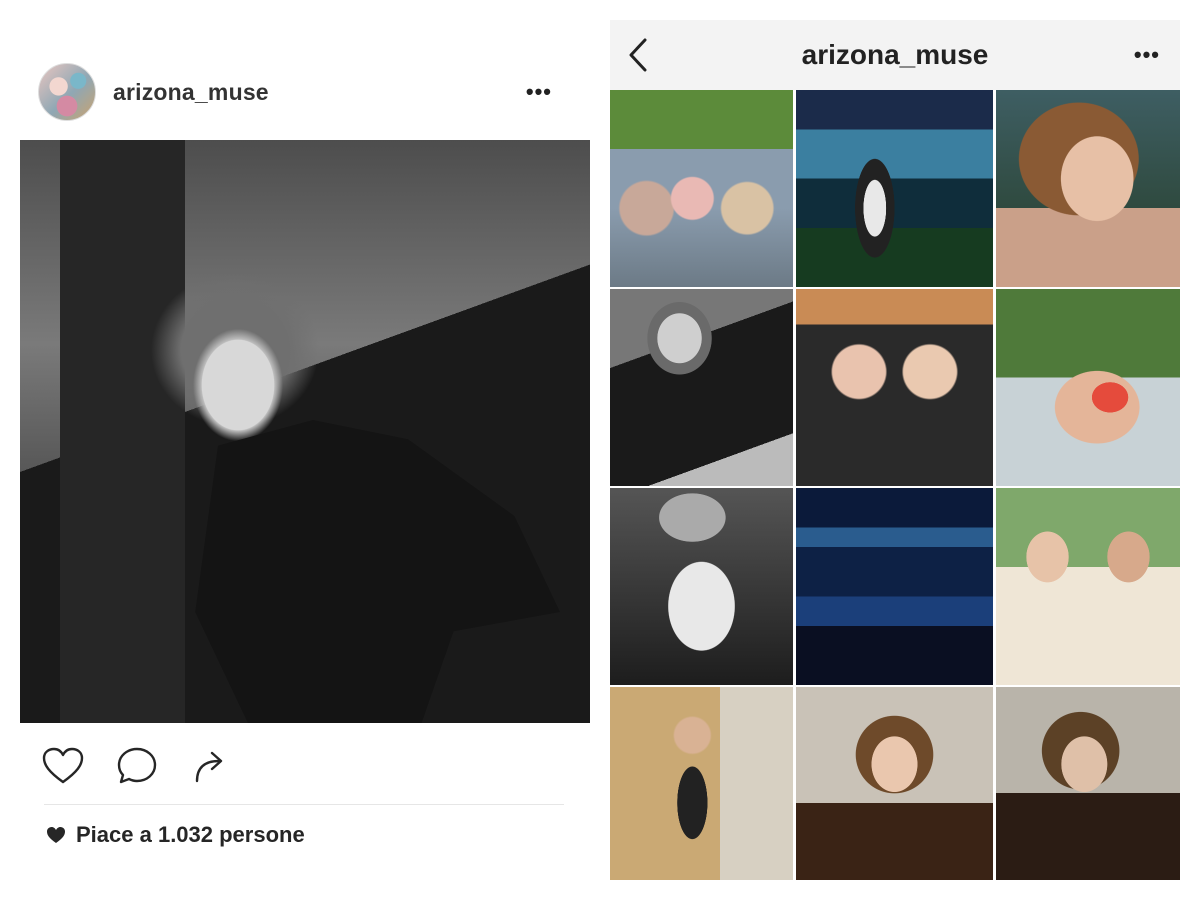 This screenshot has width=1200, height=900. Describe the element at coordinates (377, 571) in the screenshot. I see `photo-figure` at that location.